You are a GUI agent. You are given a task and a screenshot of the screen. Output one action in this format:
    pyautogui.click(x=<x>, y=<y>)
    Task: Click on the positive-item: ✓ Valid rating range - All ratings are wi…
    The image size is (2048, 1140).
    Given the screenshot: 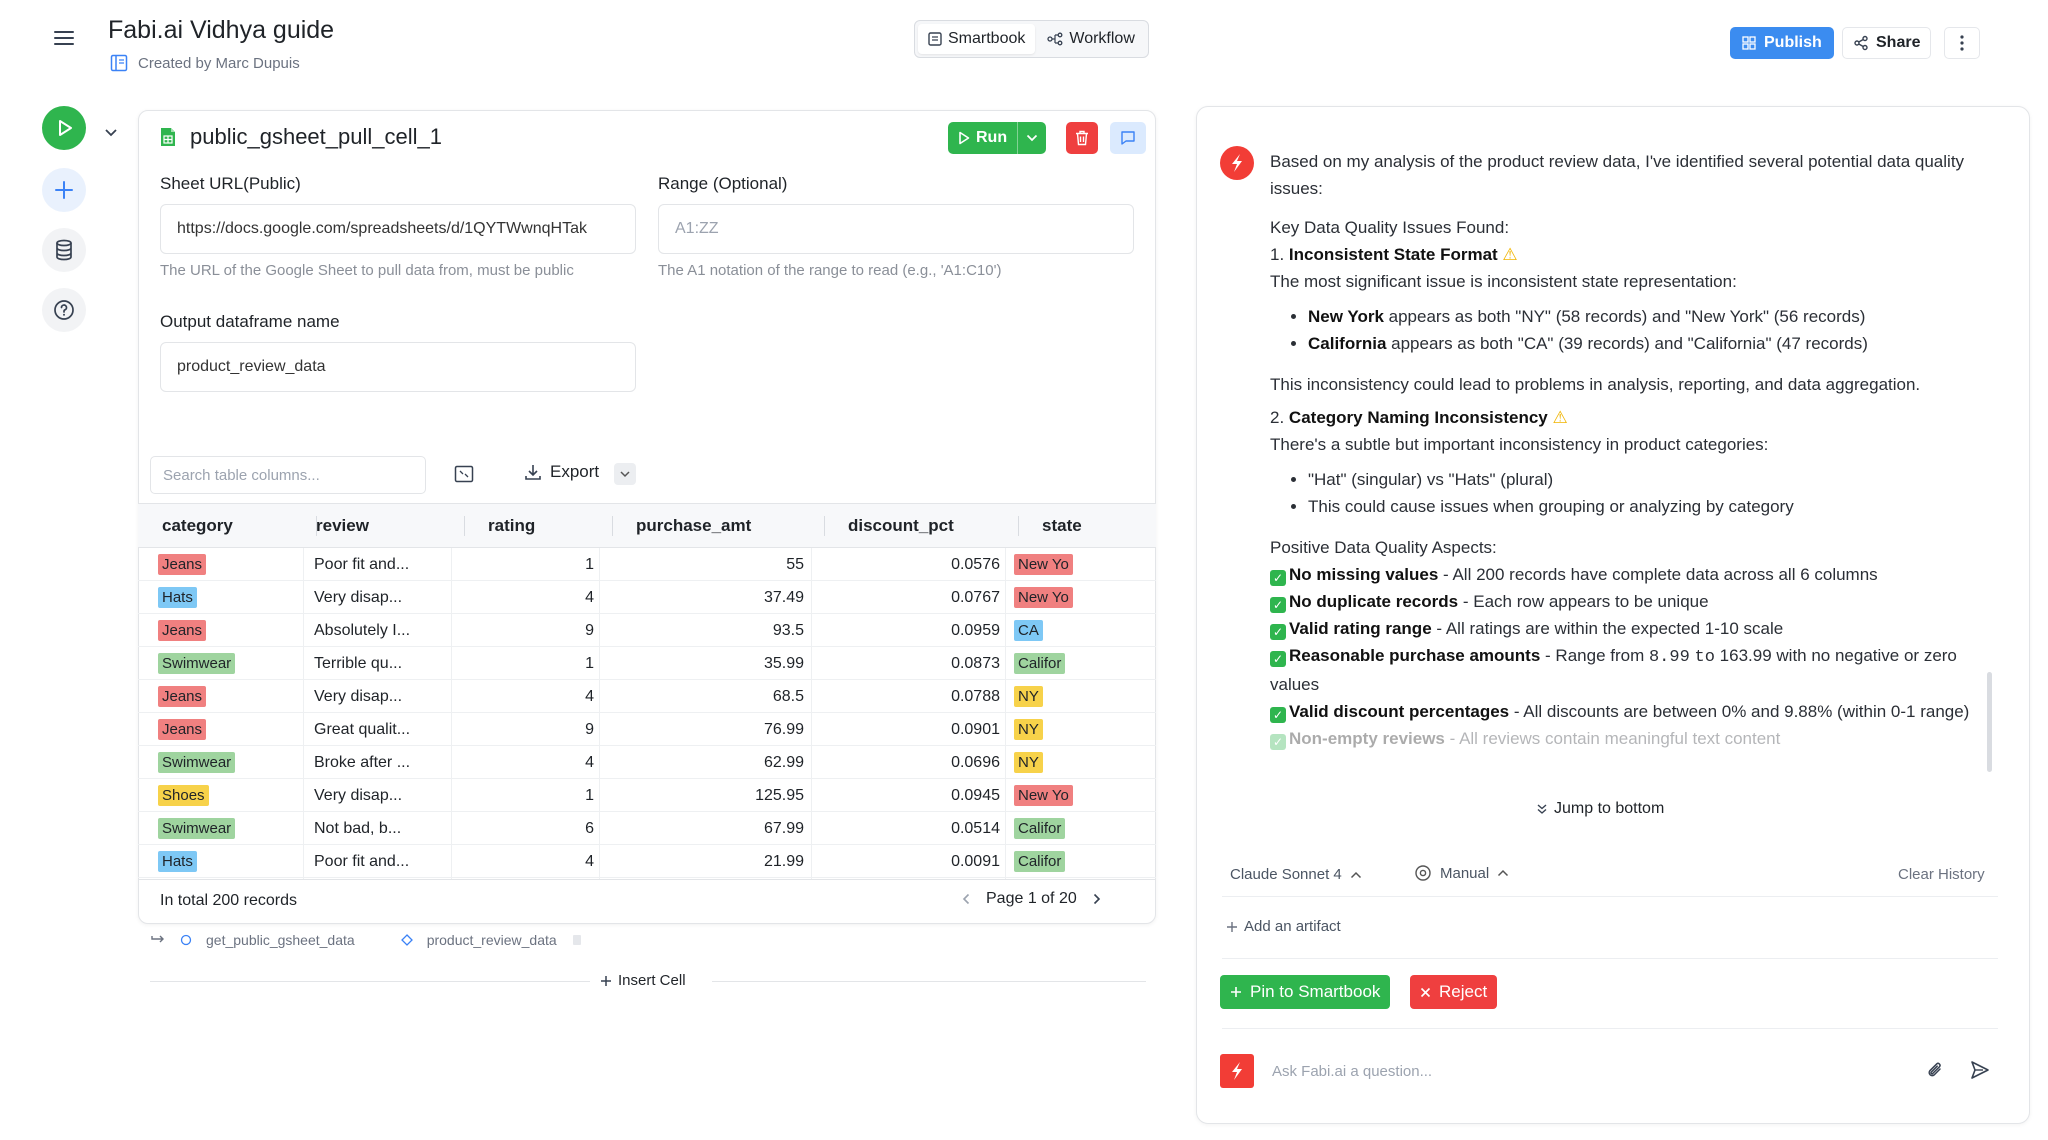 What is the action you would take?
    pyautogui.click(x=1620, y=628)
    